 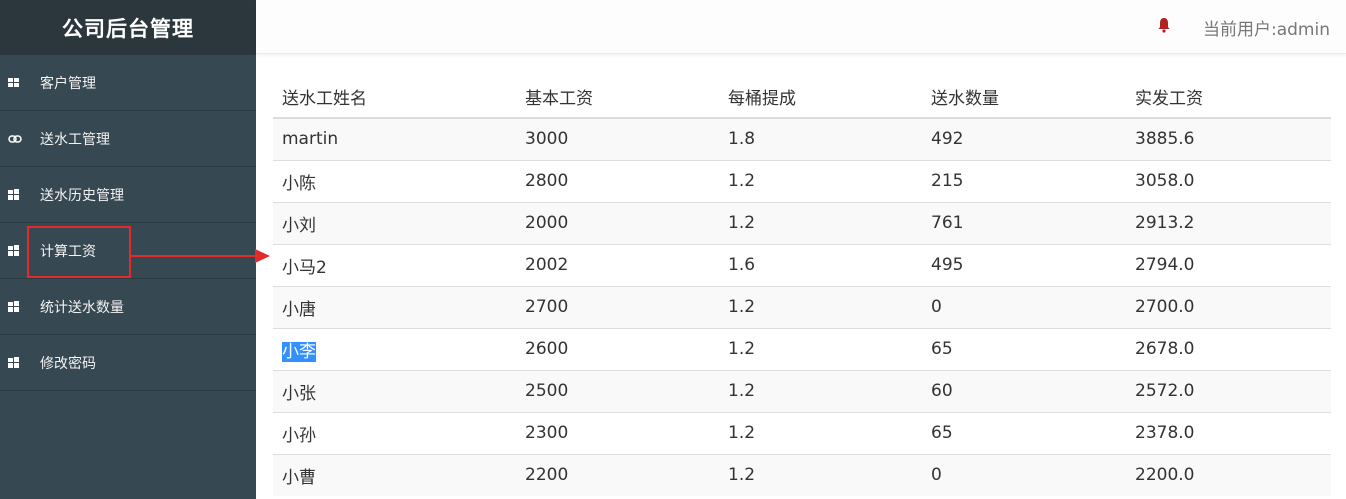 What do you see at coordinates (79, 252) in the screenshot?
I see `annotation-highlight-box` at bounding box center [79, 252].